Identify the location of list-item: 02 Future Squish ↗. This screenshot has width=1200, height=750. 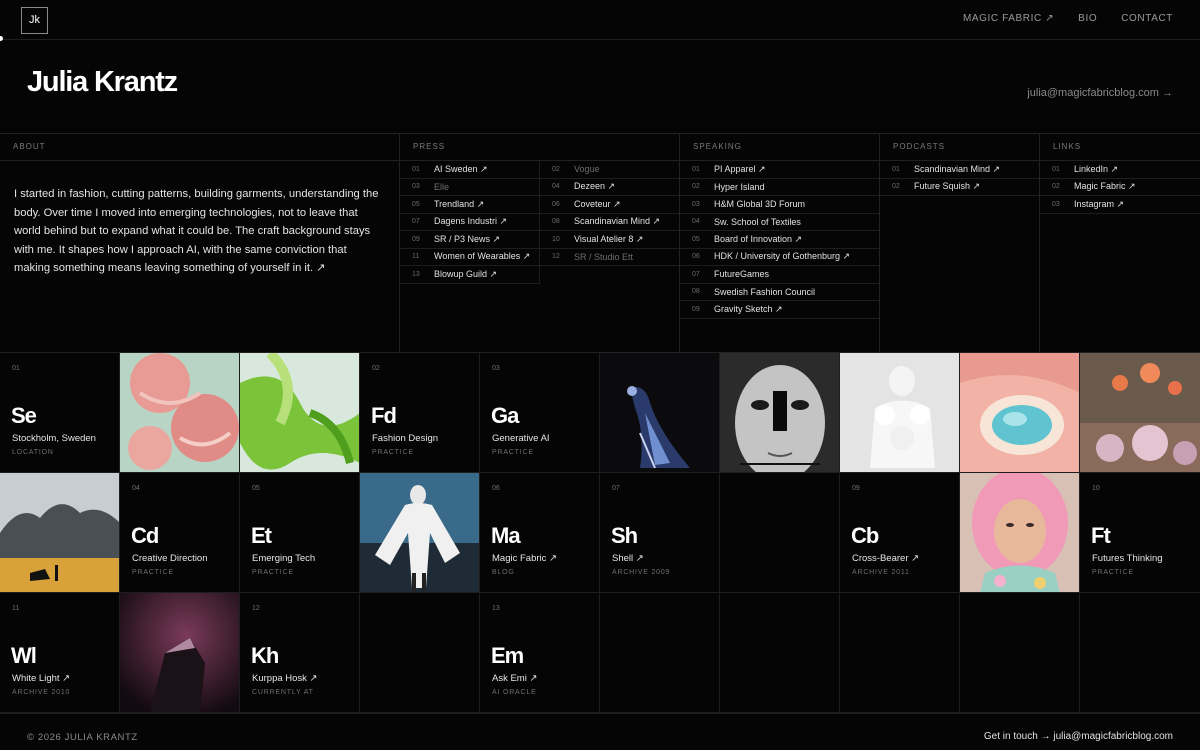
(959, 187).